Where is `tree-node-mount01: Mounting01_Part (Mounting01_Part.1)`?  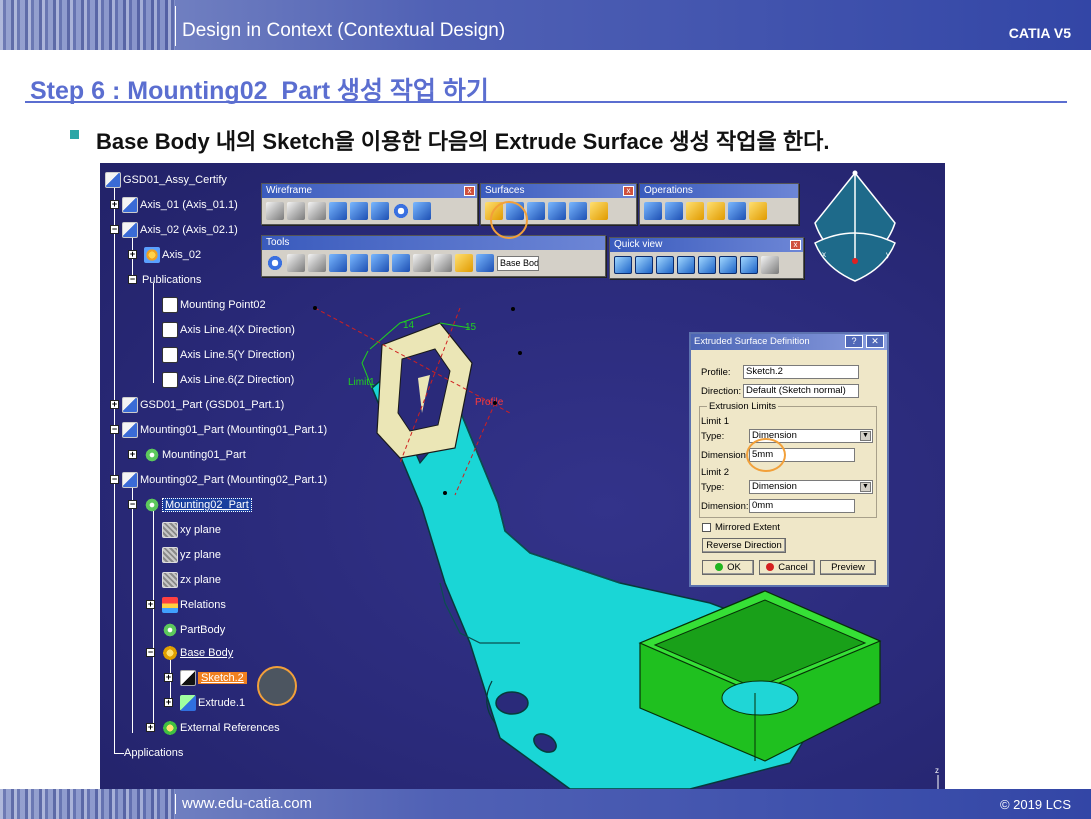 tree-node-mount01: Mounting01_Part (Mounting01_Part.1) is located at coordinates (224, 430).